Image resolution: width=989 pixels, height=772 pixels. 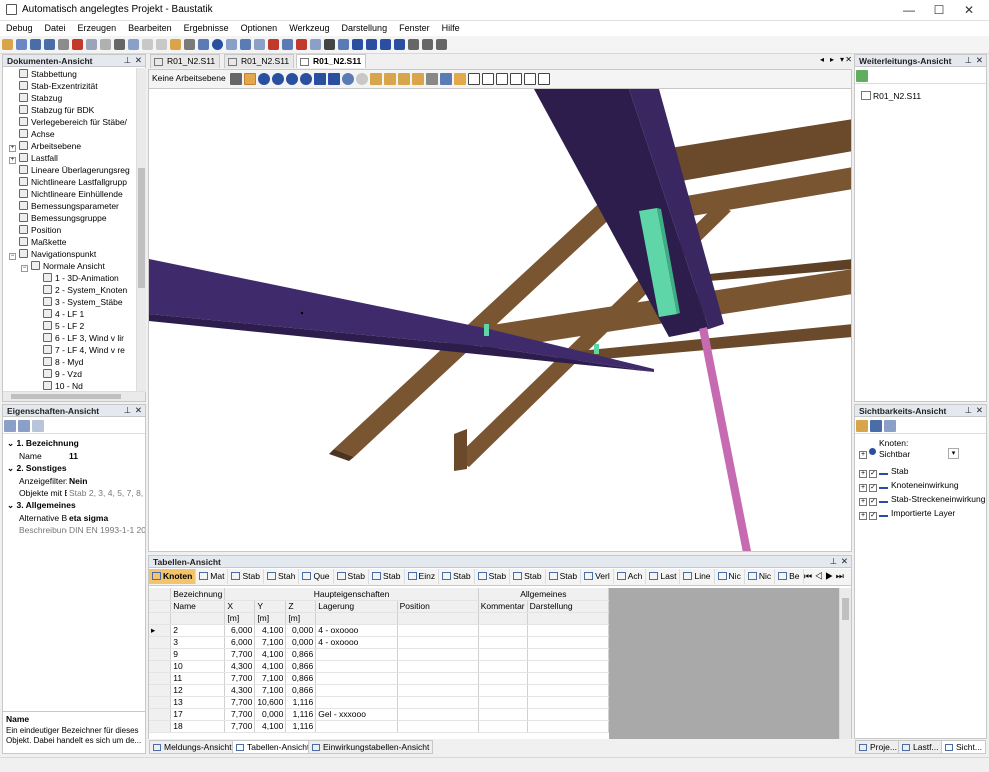 What do you see at coordinates (77, 44) in the screenshot?
I see `pdf-icon` at bounding box center [77, 44].